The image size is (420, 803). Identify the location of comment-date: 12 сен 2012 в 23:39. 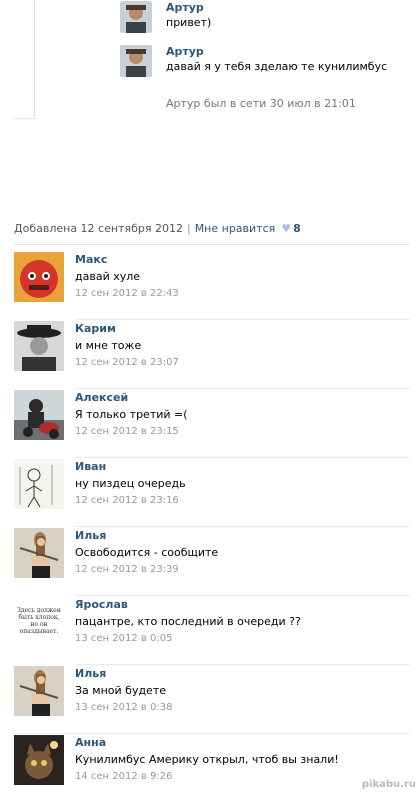
(127, 569).